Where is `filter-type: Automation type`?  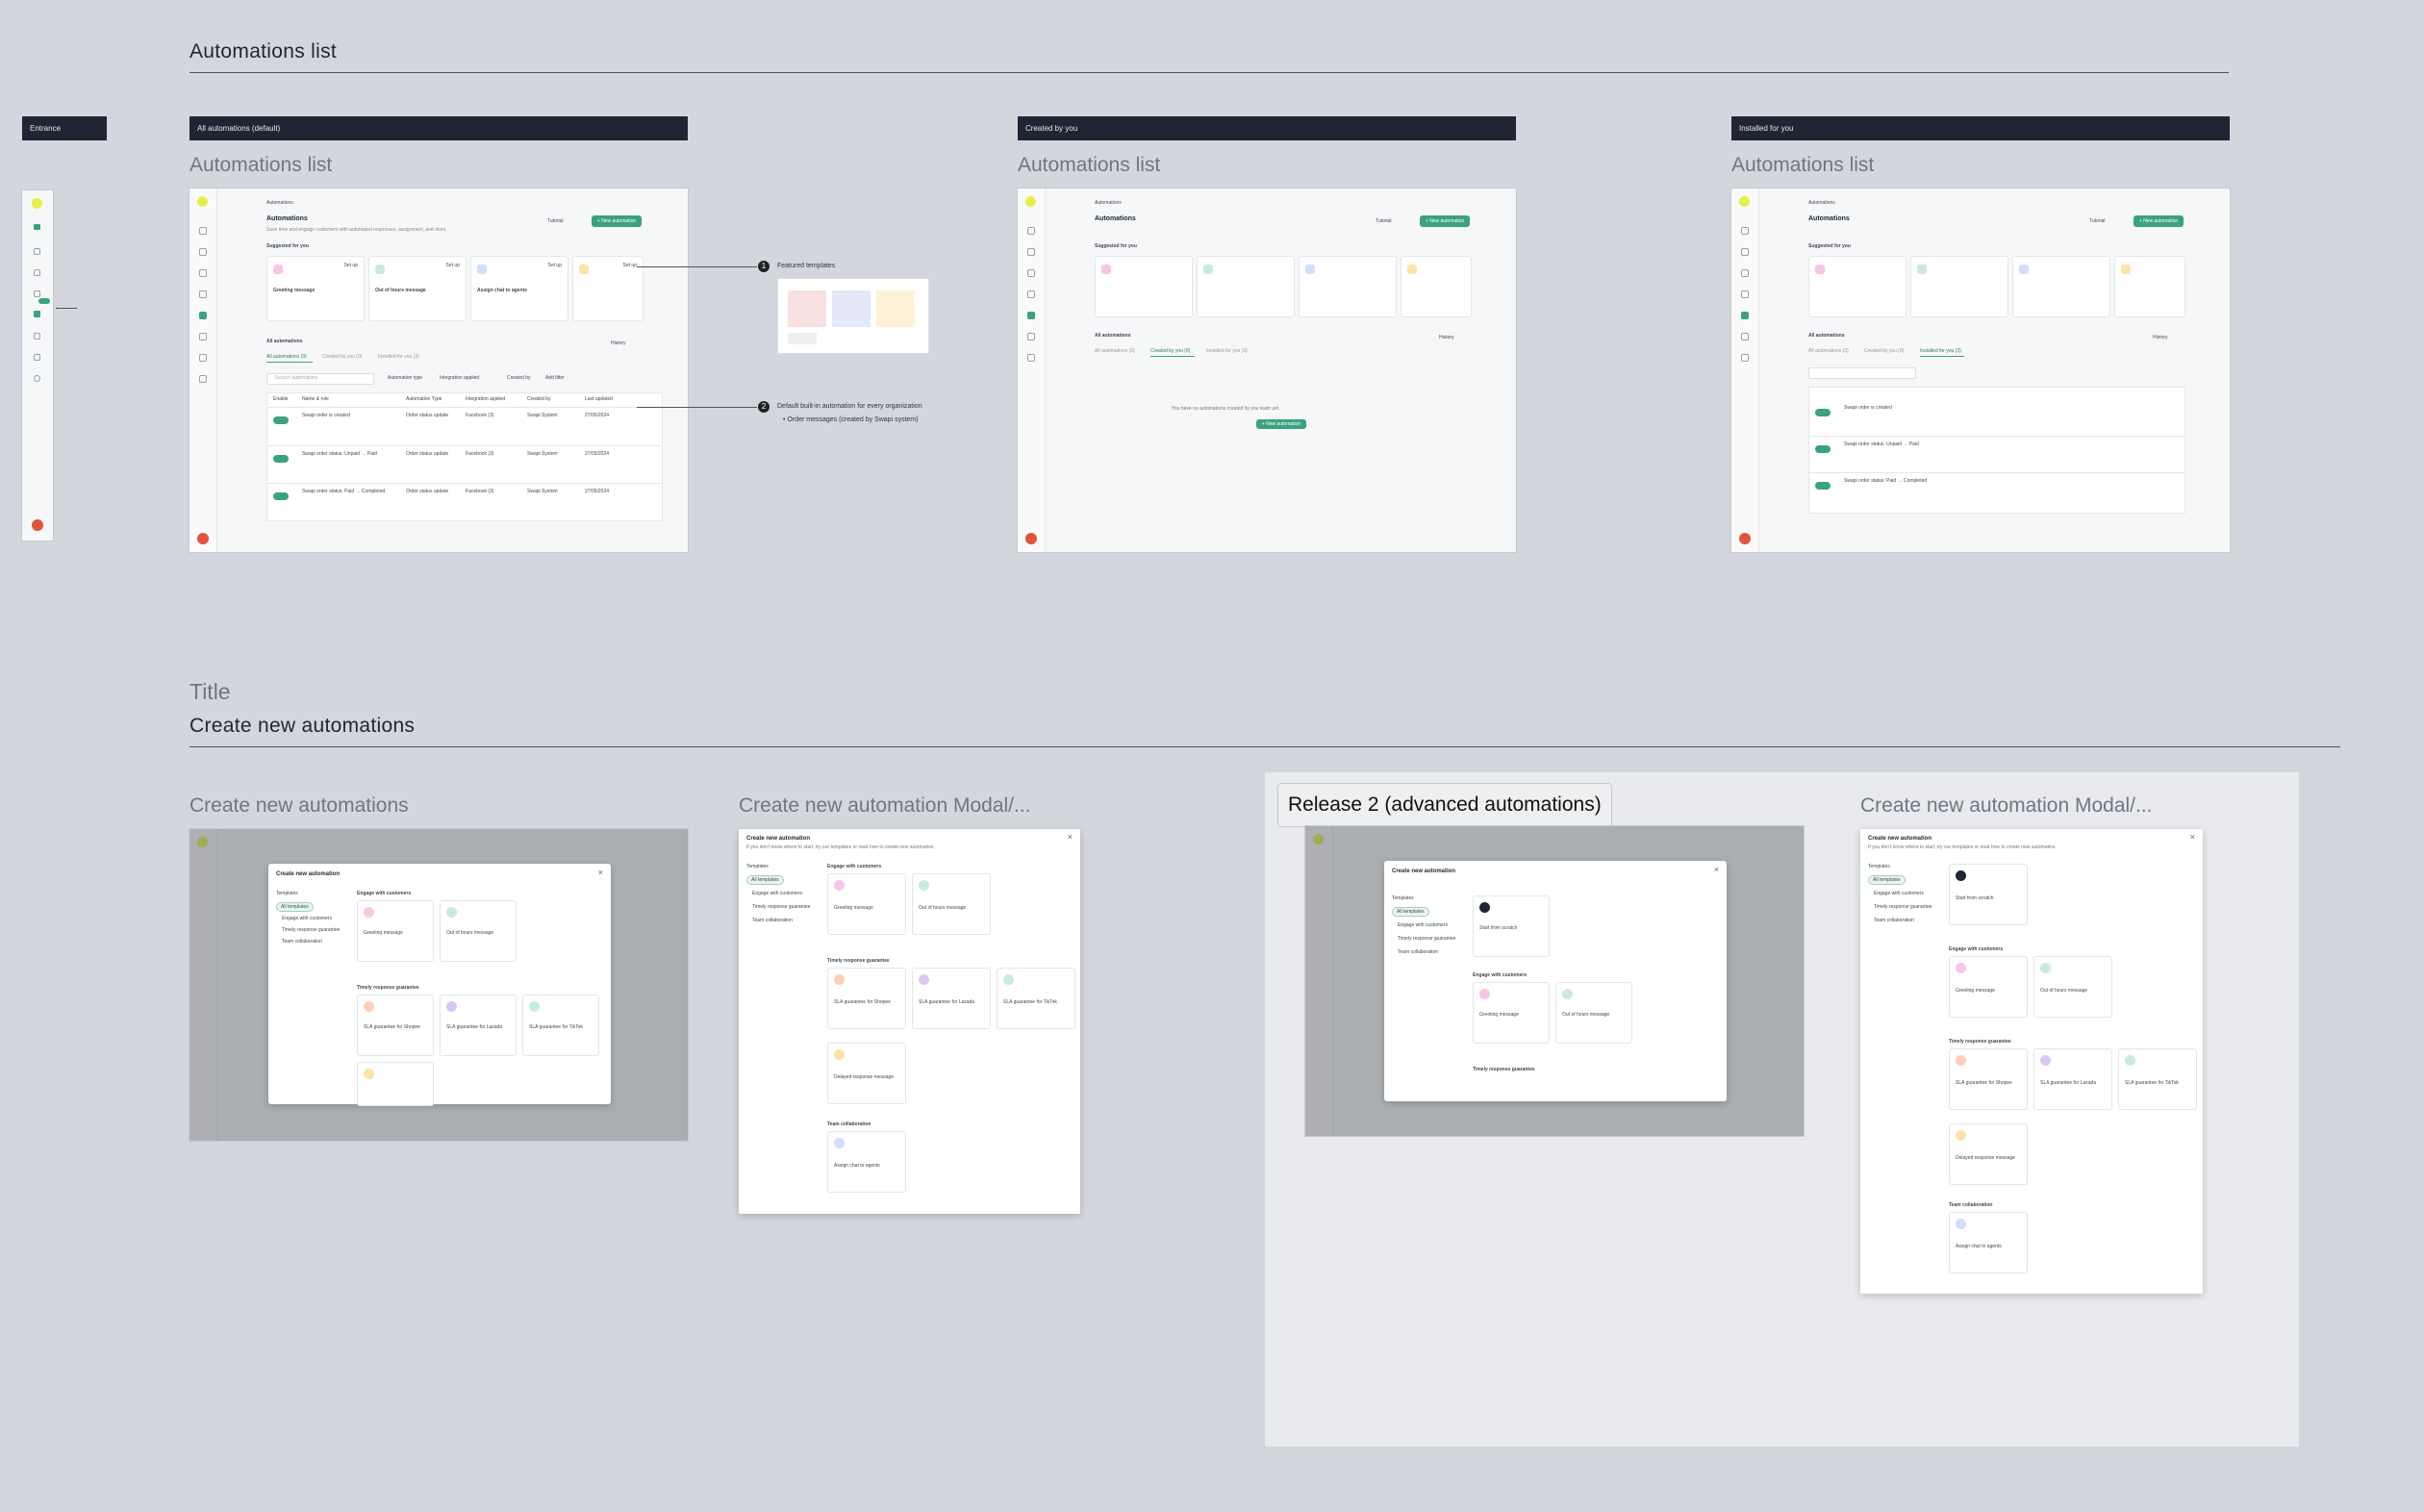 filter-type: Automation type is located at coordinates (405, 378).